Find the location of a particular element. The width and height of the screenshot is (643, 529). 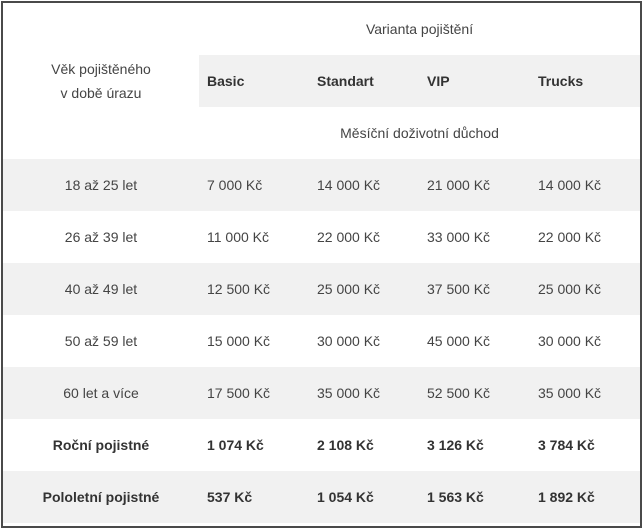

plan-header-vip: VIP is located at coordinates (474, 81).